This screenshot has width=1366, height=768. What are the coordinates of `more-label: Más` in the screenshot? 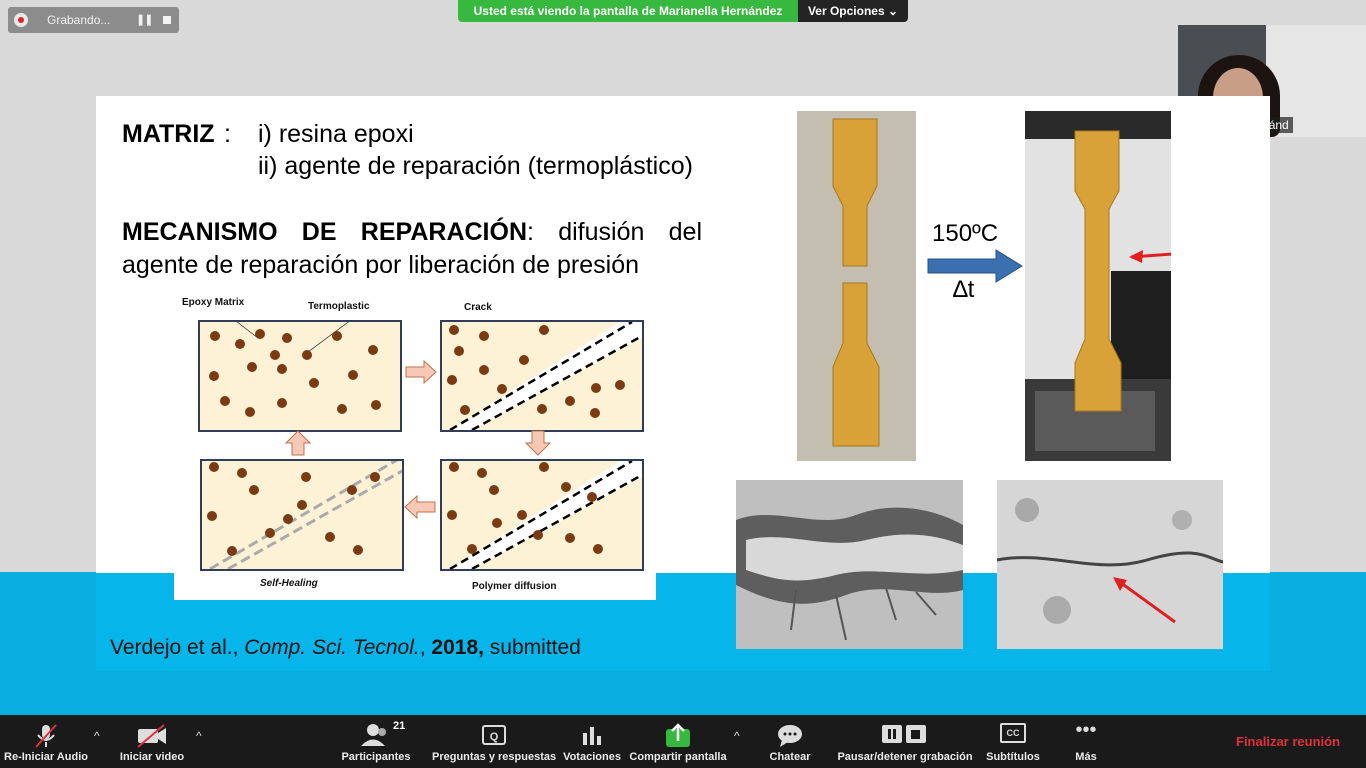 It's located at (1086, 757).